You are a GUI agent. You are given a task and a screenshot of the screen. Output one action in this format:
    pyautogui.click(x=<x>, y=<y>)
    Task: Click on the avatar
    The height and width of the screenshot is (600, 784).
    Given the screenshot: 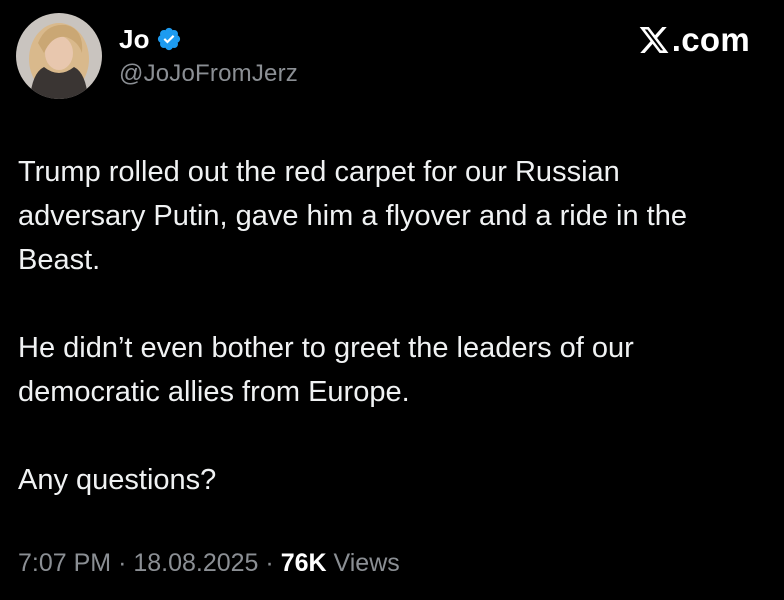 What is the action you would take?
    pyautogui.click(x=59, y=56)
    